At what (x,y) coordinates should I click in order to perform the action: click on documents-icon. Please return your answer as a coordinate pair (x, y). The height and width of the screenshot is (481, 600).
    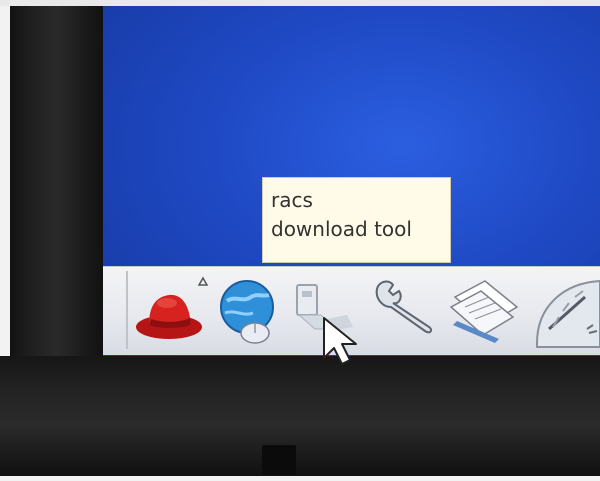
    Looking at the image, I should click on (484, 311).